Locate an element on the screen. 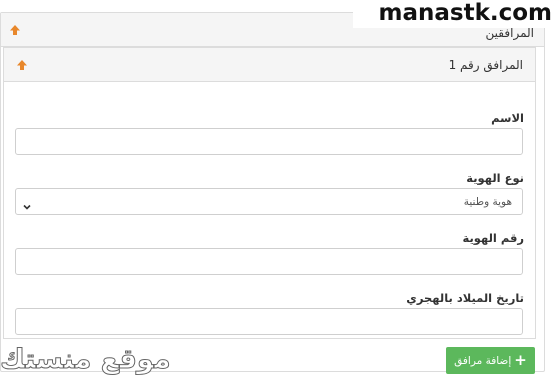 This screenshot has width=554, height=386. id-type-select: هوية وطنية is located at coordinates (269, 201).